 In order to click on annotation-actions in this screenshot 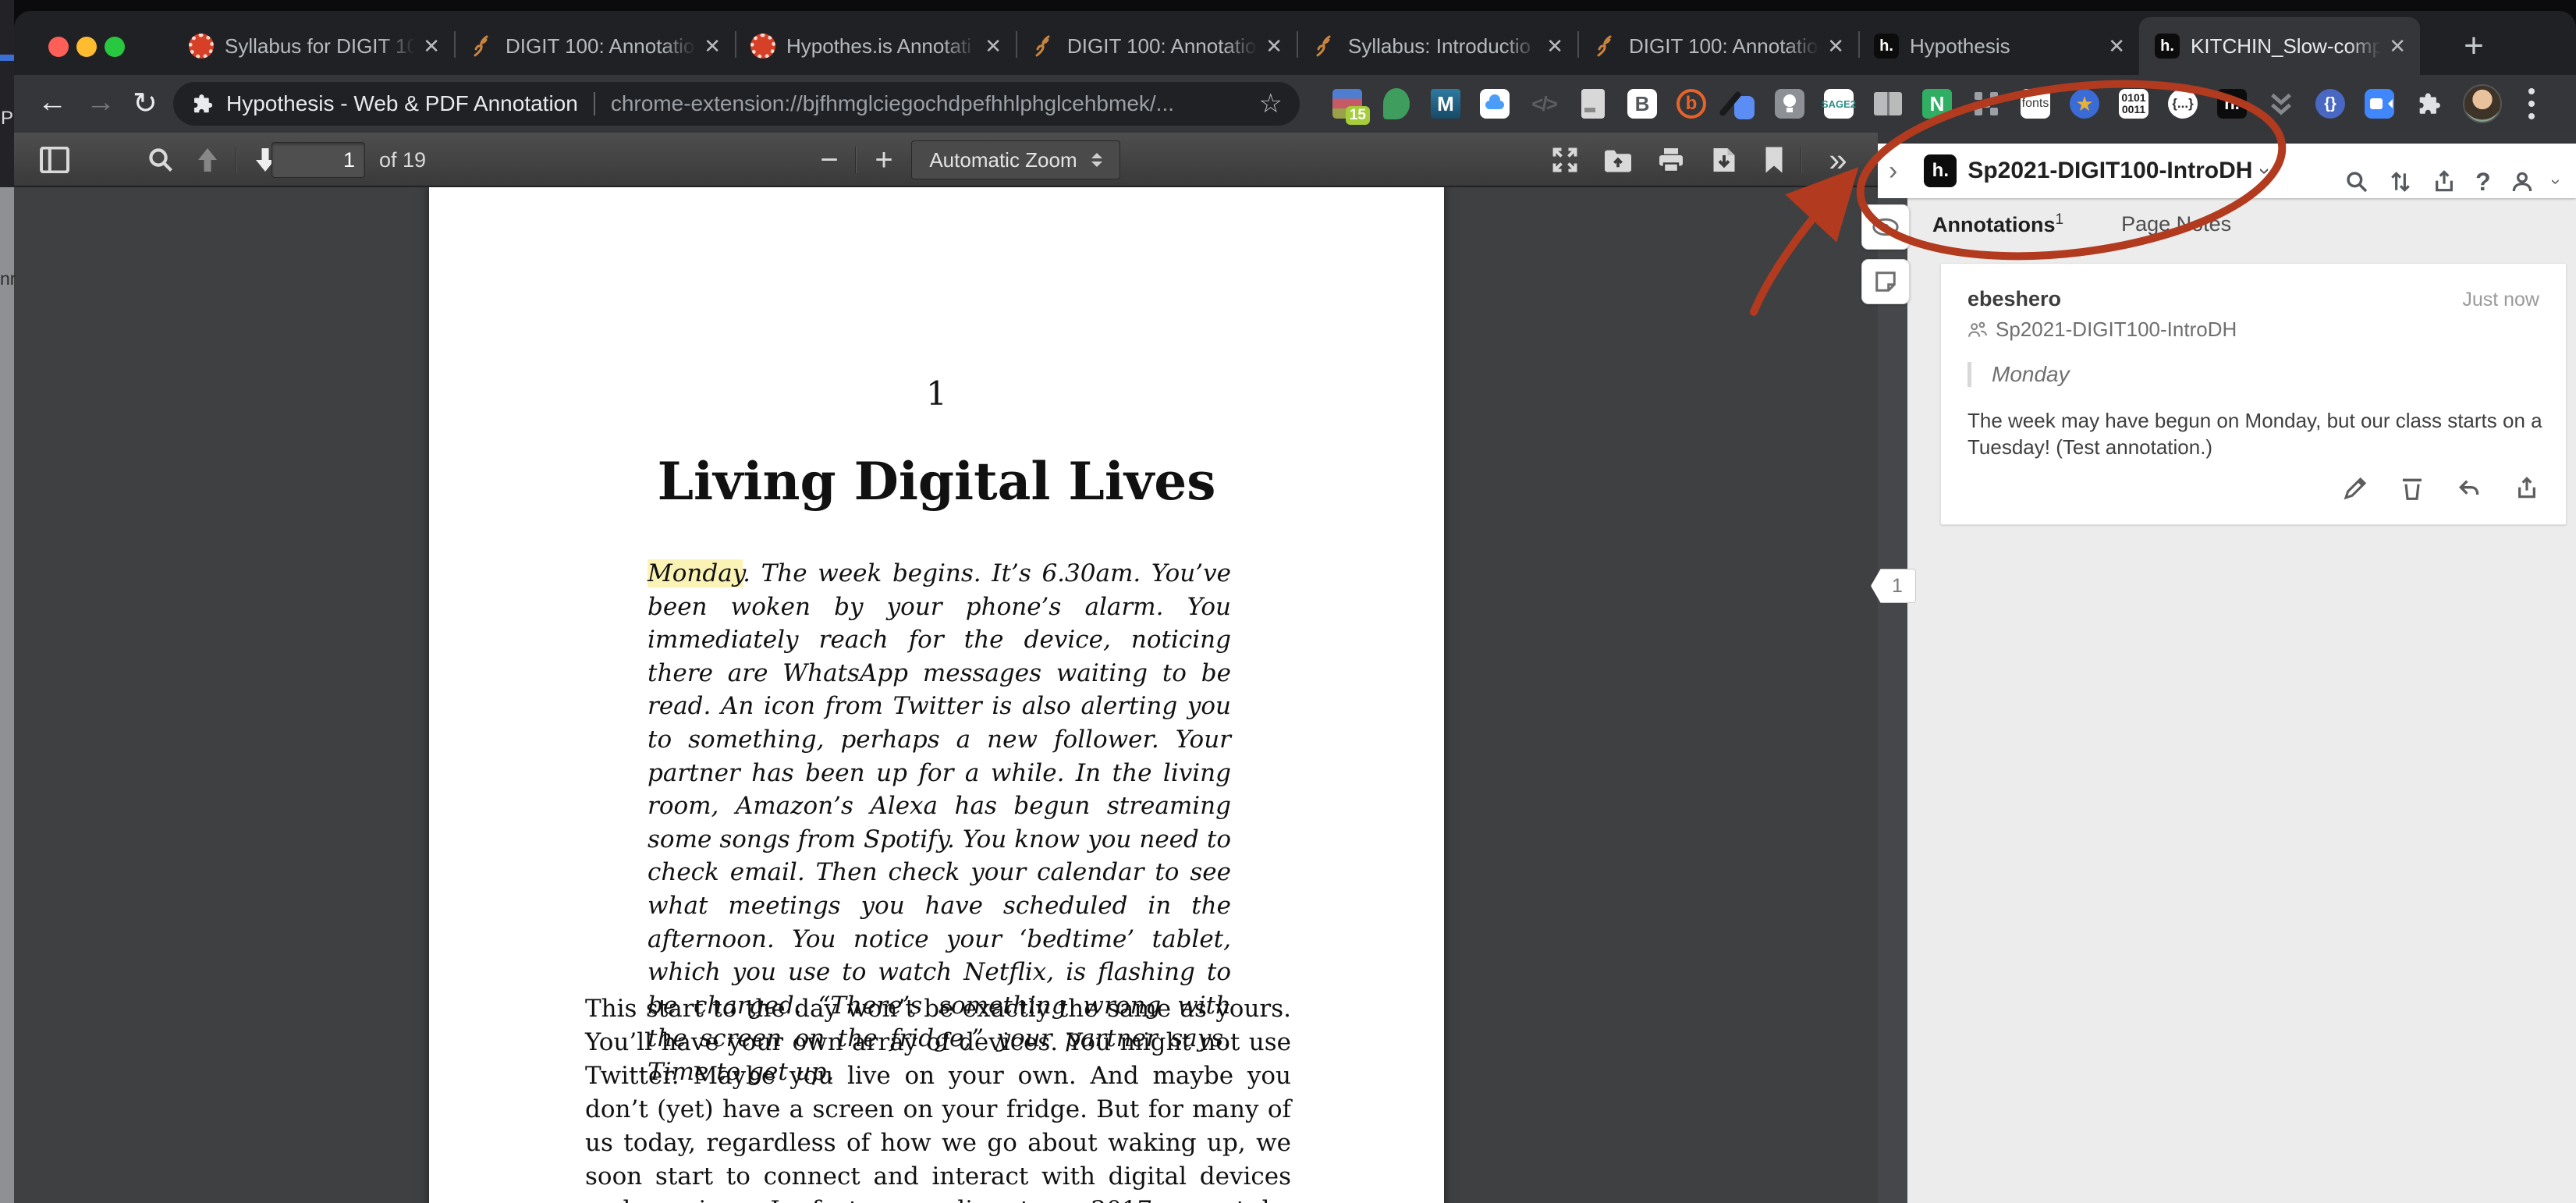, I will do `click(2253, 489)`.